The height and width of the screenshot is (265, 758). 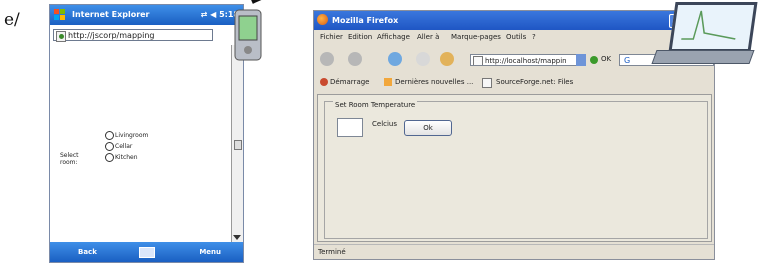 I want to click on ppc-address-bar: http://jscorp/mapping, so click(x=133, y=35).